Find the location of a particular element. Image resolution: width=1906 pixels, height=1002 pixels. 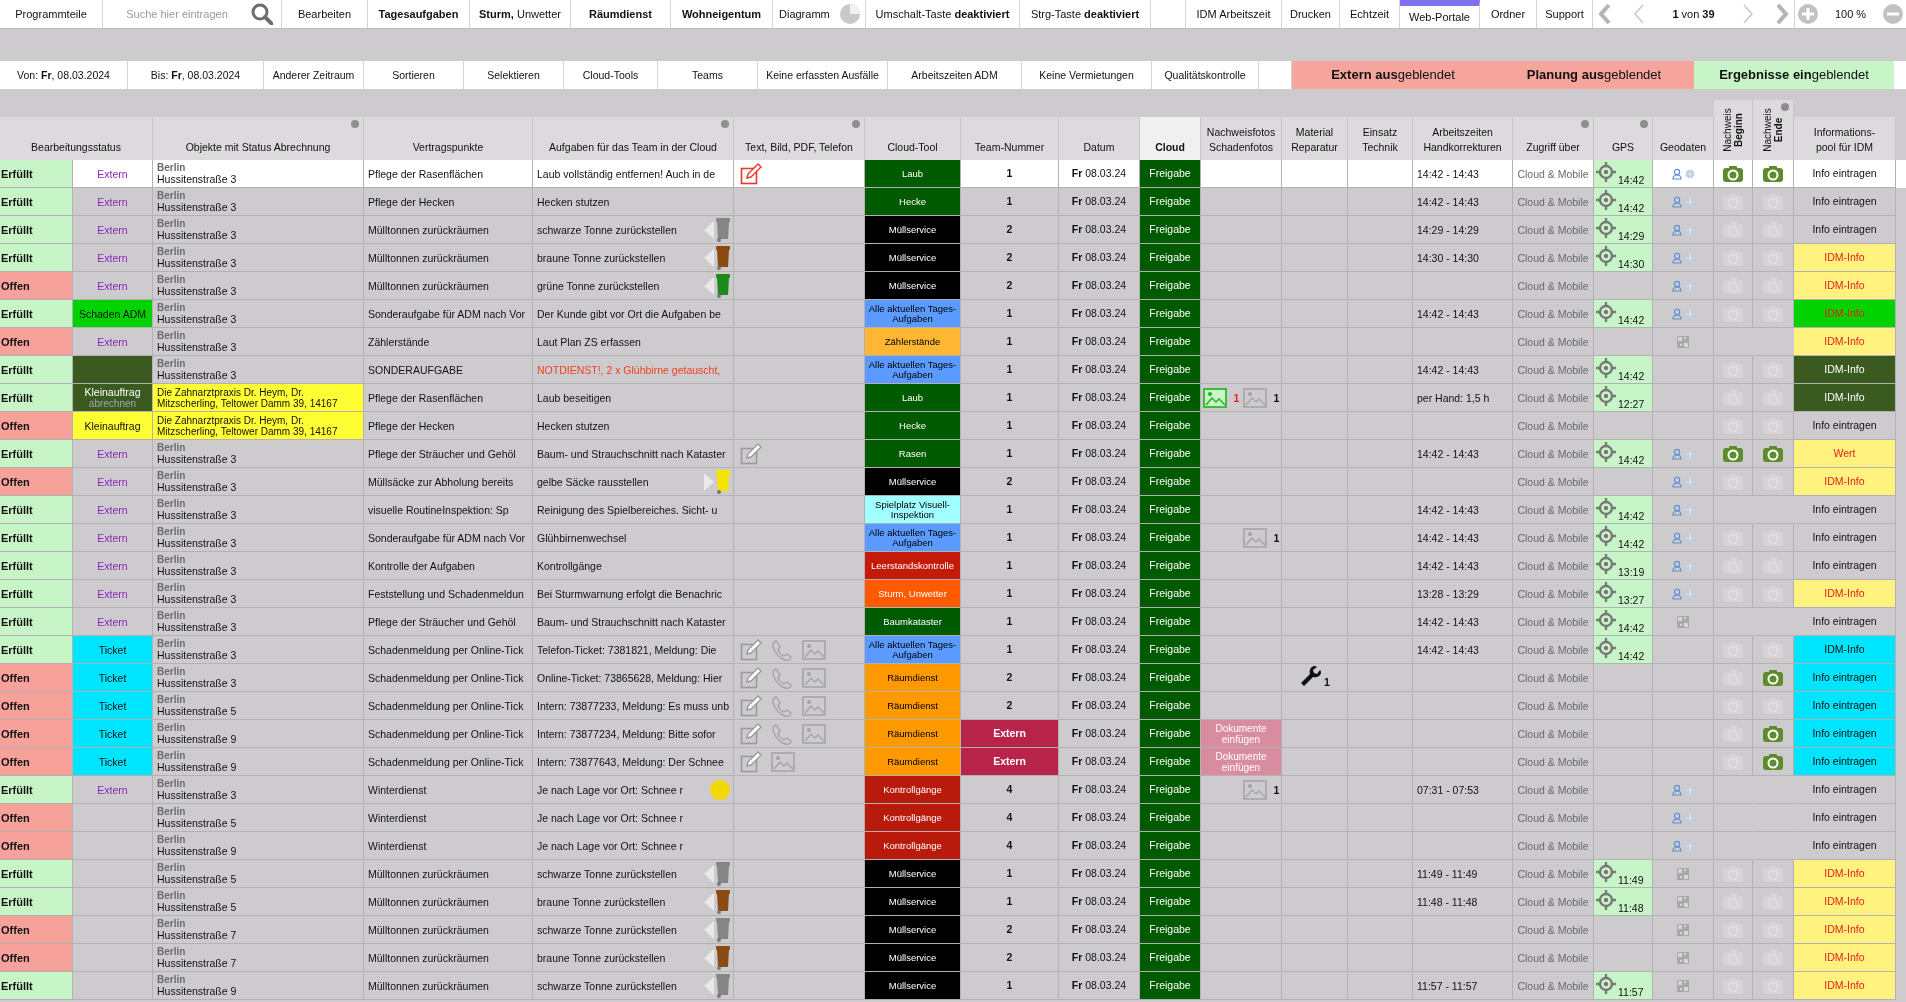

table-row: Erfüllt Extern Berlin Hussitenstraße 3 Pflege der Rasenflächen Laub vollständig entfernen! Auch in de Laub 1 Fr 08.03.24 Freigabe 14:42 - 14:43 Cloud & Mobile 14:42 Info eintragen is located at coordinates (953, 174).